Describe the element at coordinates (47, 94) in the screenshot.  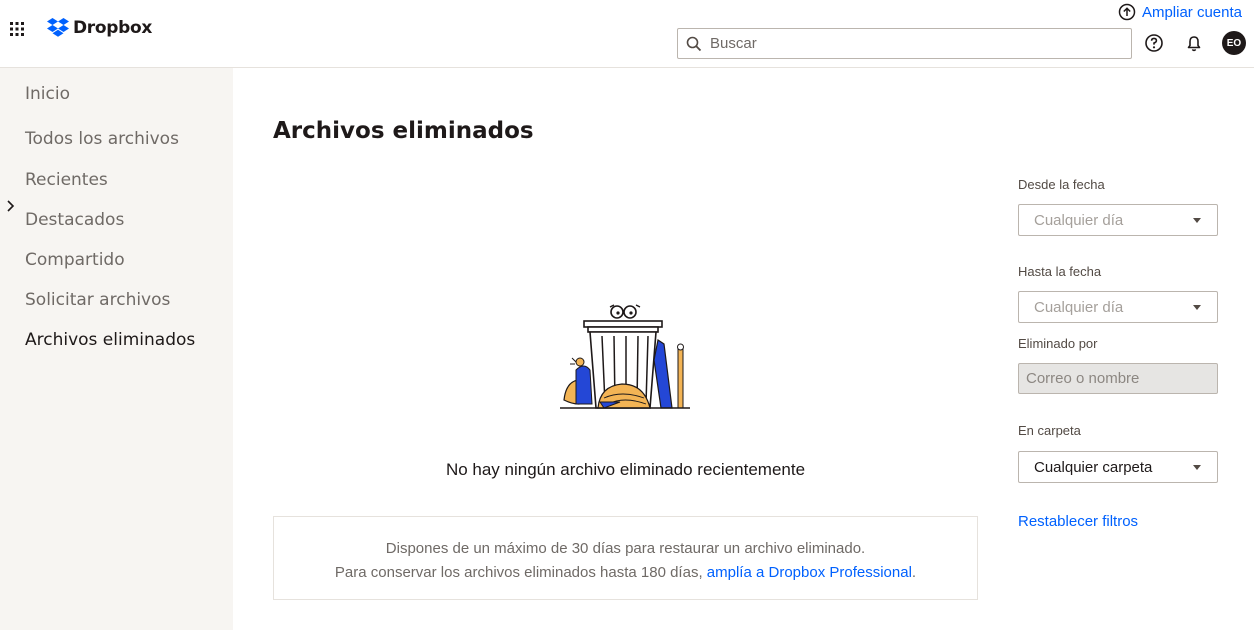
I see `sidebar-item-home: Inicio` at that location.